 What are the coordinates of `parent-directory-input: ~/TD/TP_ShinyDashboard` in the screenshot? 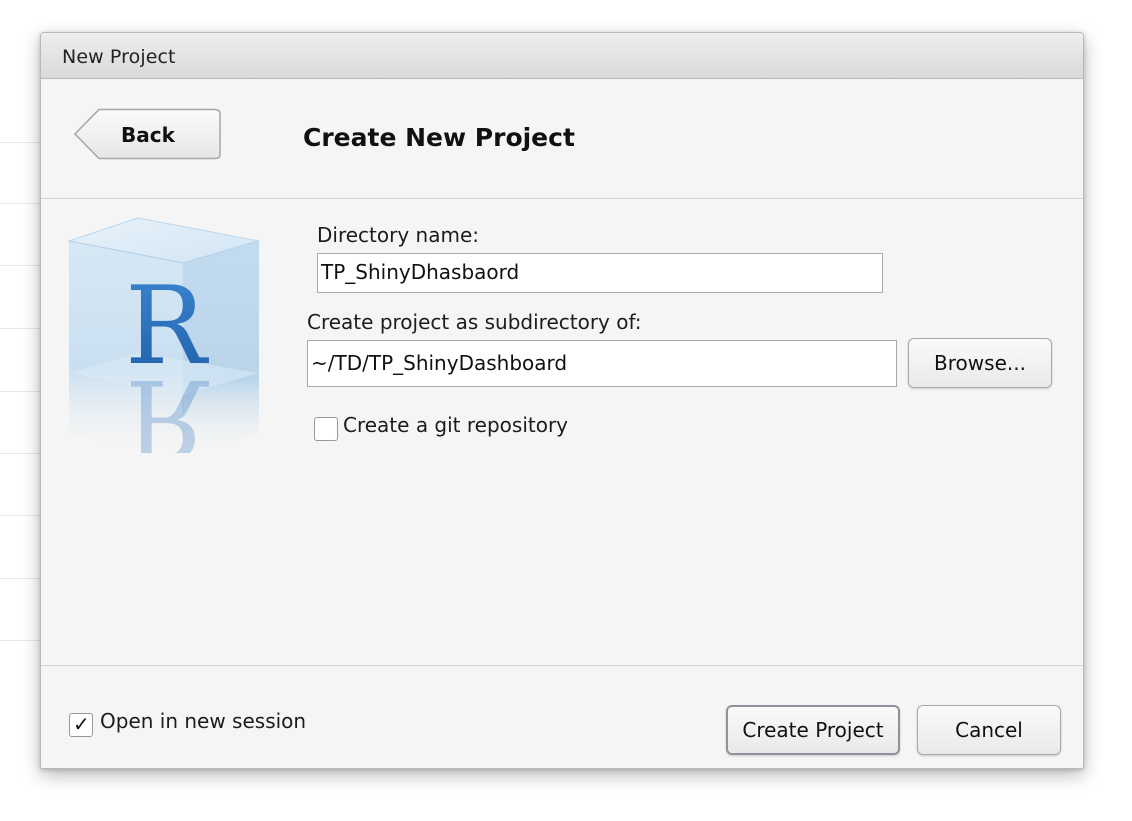 It's located at (602, 363).